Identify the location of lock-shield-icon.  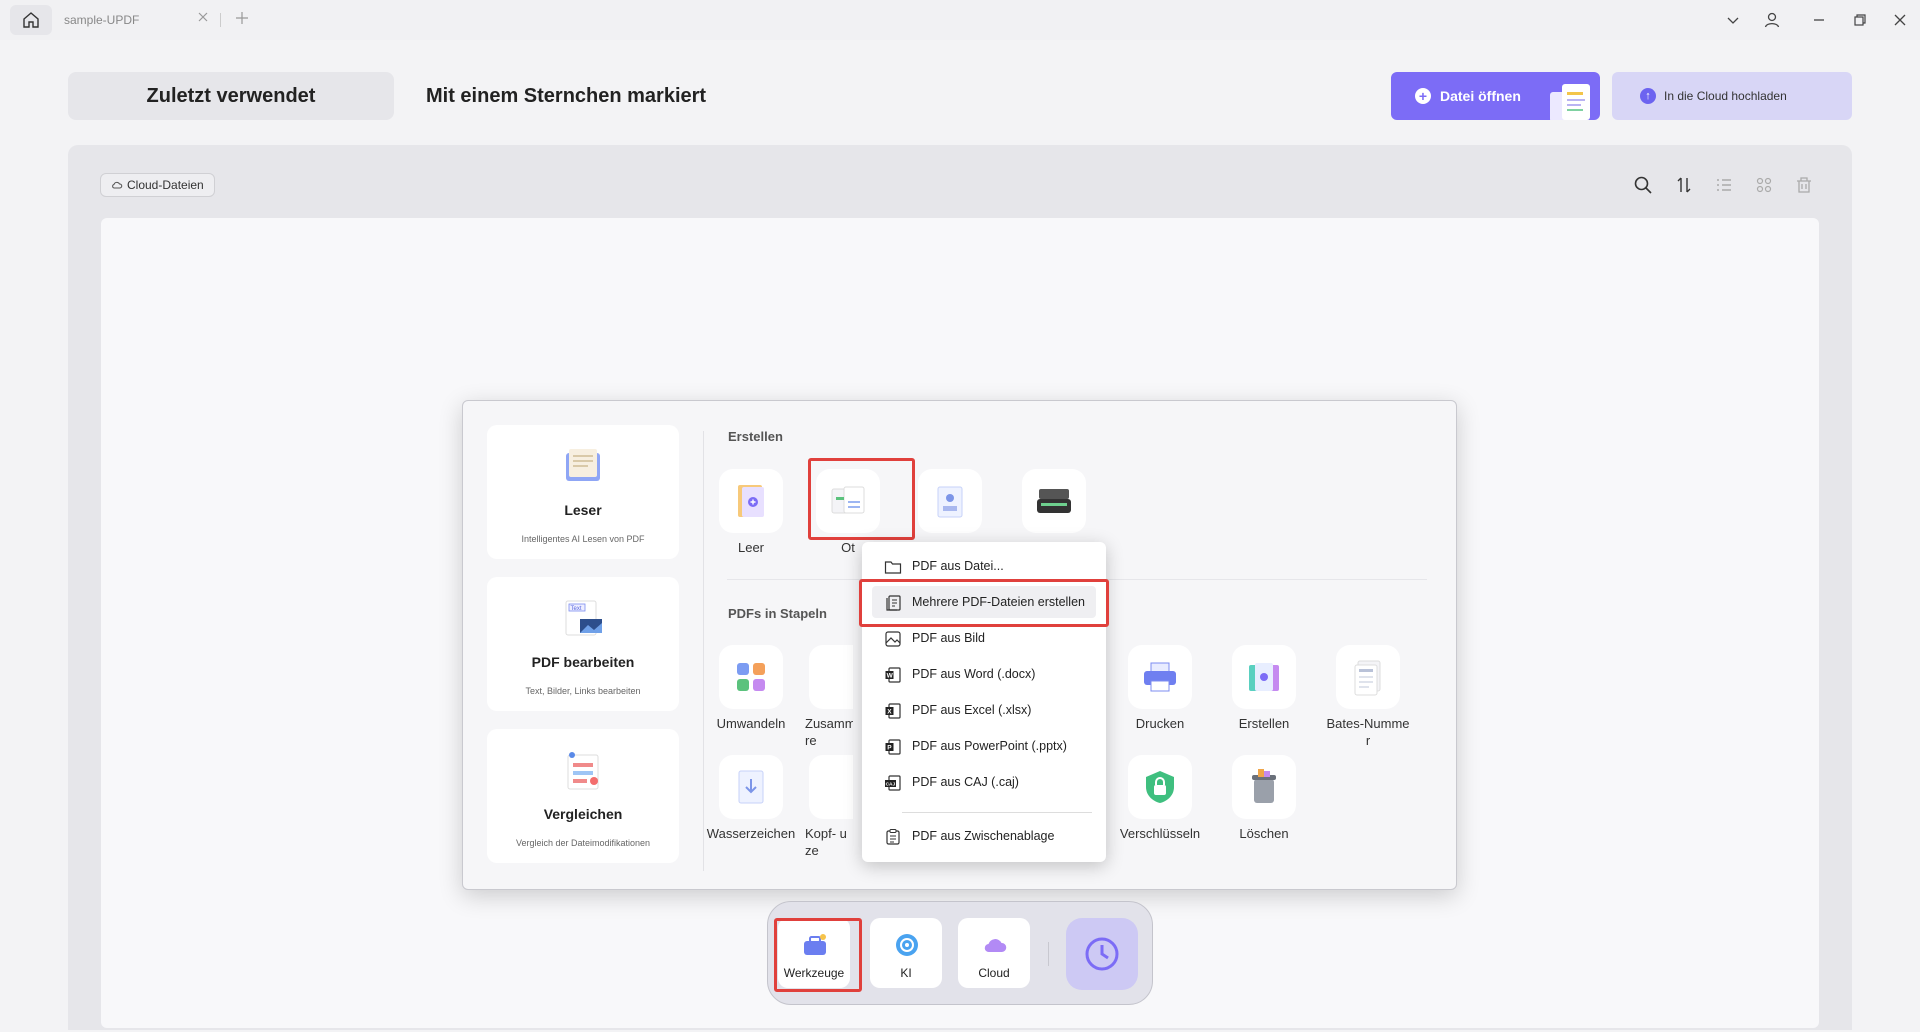
(1160, 787).